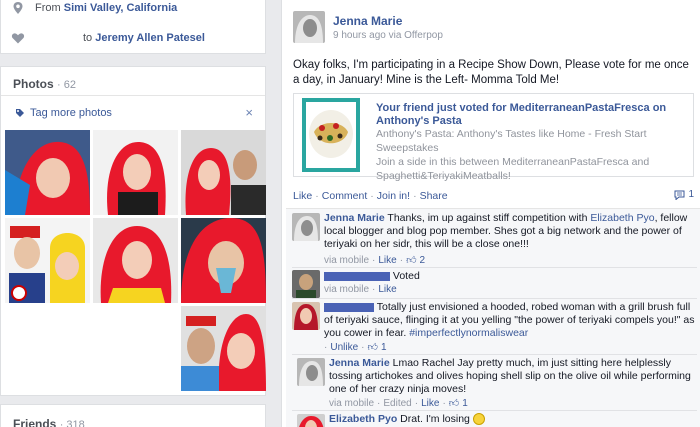 The height and width of the screenshot is (427, 700). Describe the element at coordinates (345, 196) in the screenshot. I see `comment-link: Comment` at that location.